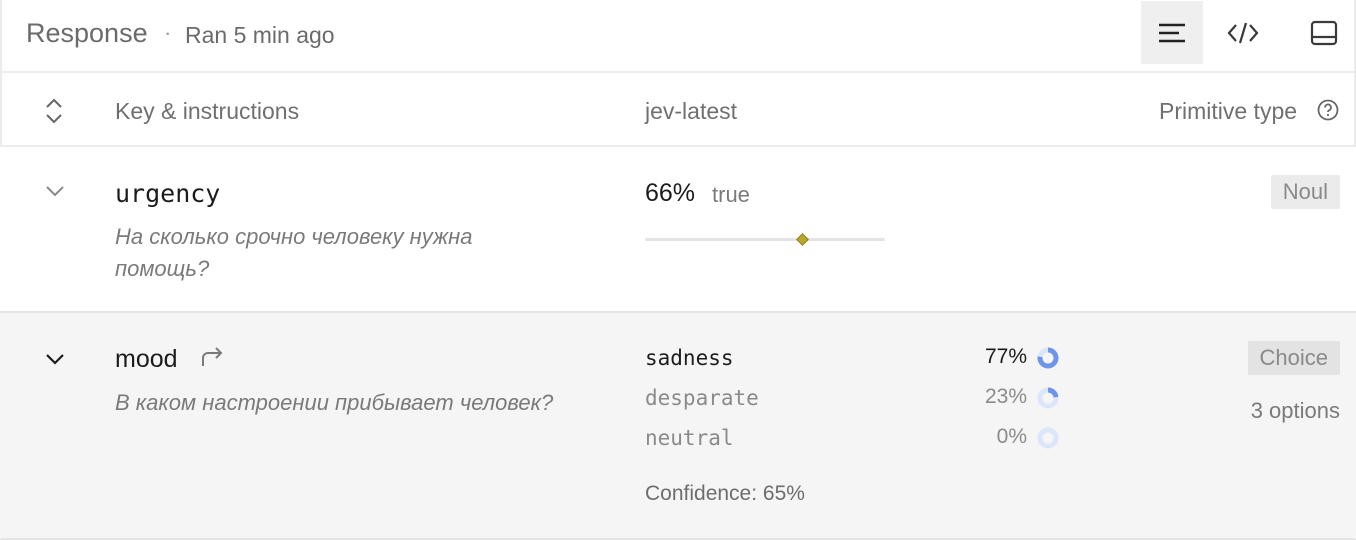  I want to click on expand-collapse-all-button, so click(54, 113).